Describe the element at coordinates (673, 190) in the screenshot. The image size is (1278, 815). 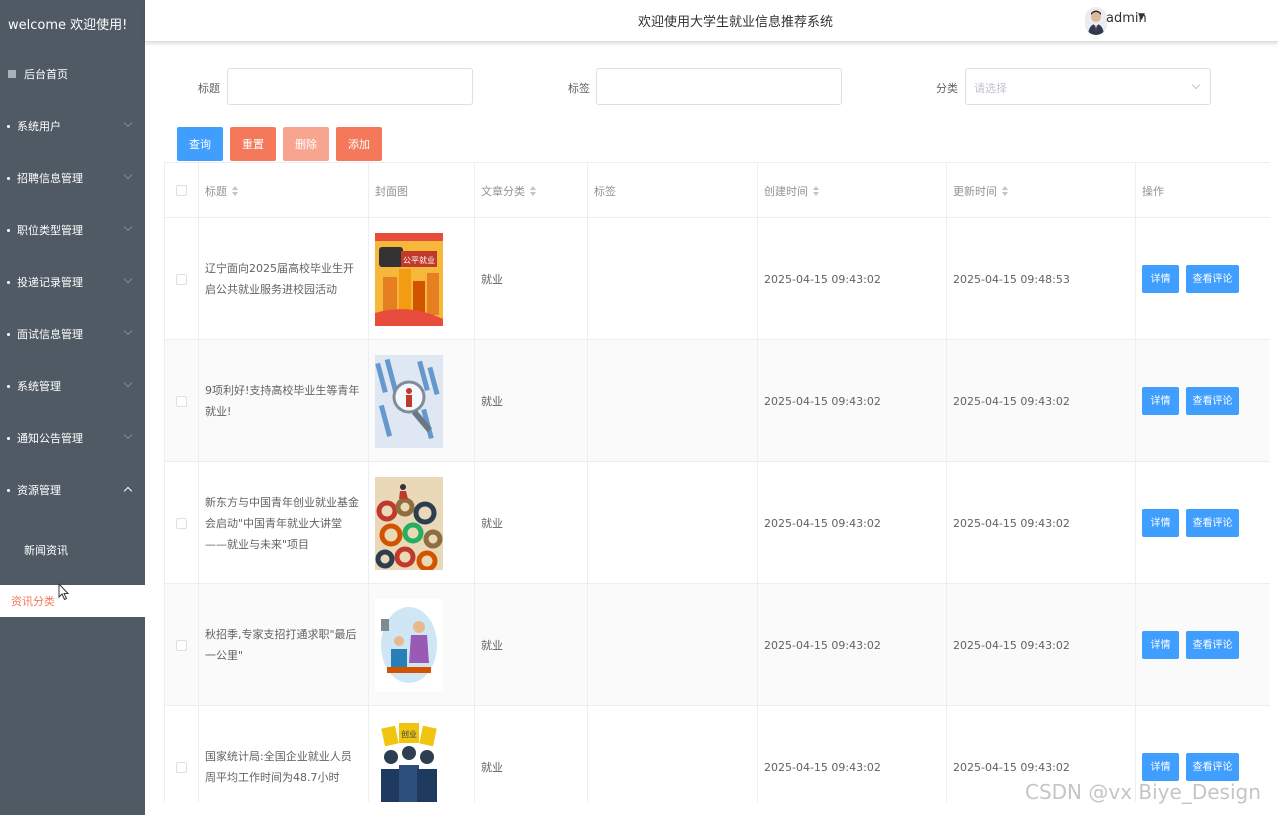
I see `column-header-tag: 标签` at that location.